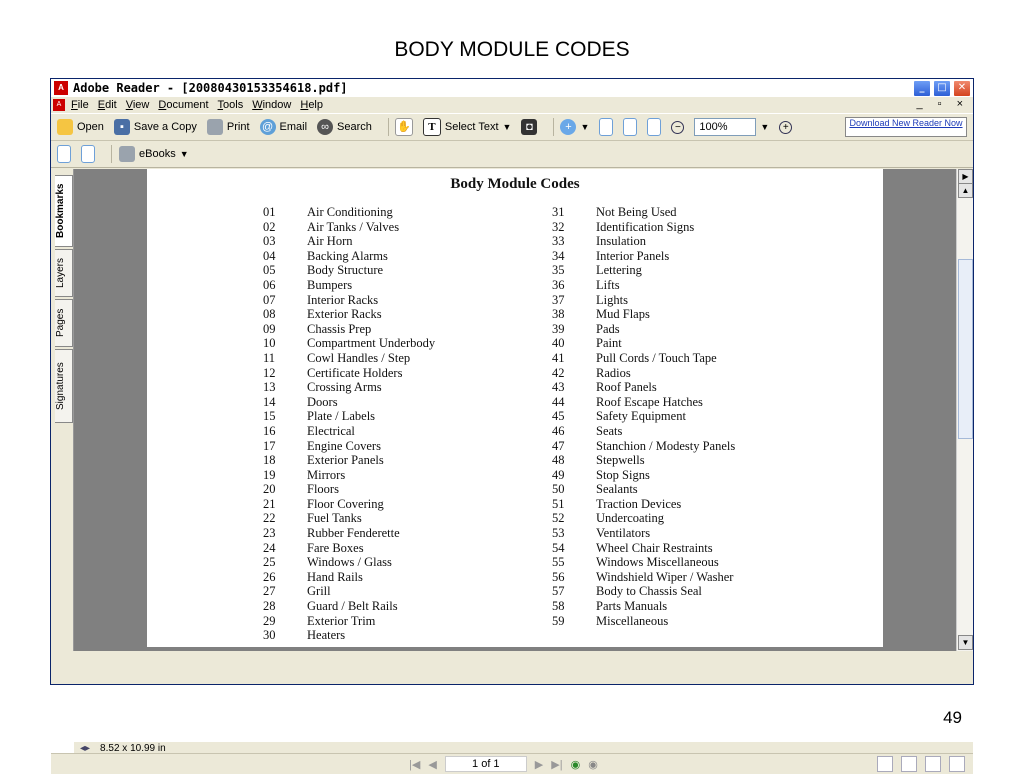  Describe the element at coordinates (965, 349) in the screenshot. I see `scroll-thumb` at that location.